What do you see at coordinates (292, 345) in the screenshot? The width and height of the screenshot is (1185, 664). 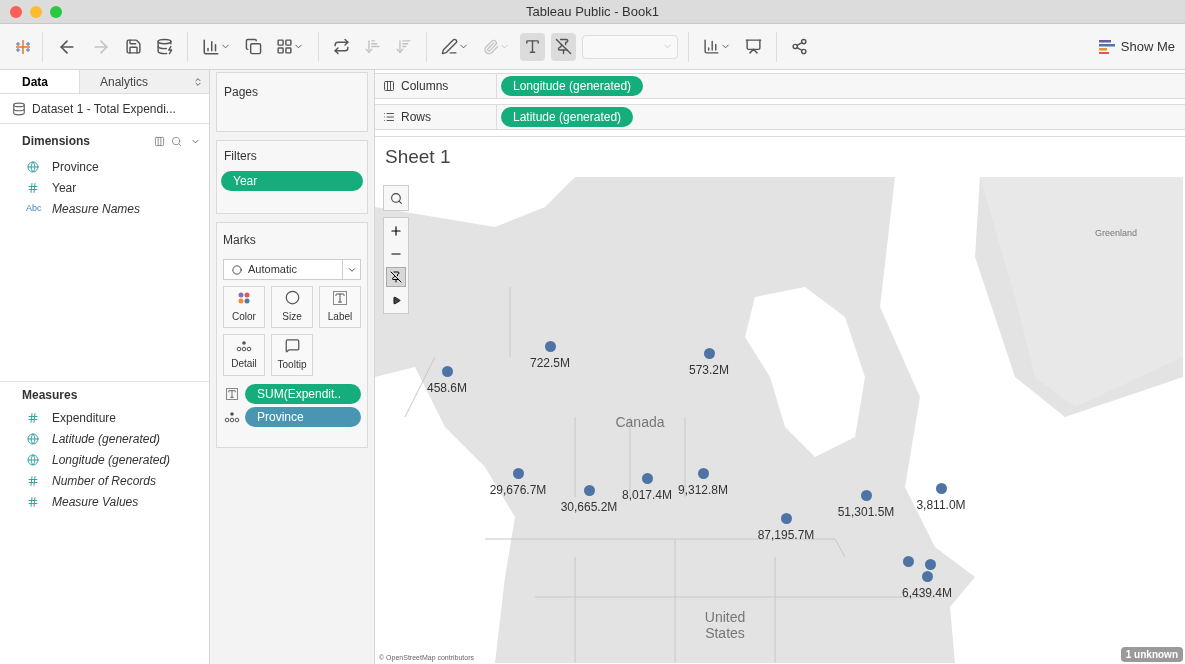 I see `speech-bubble-icon` at bounding box center [292, 345].